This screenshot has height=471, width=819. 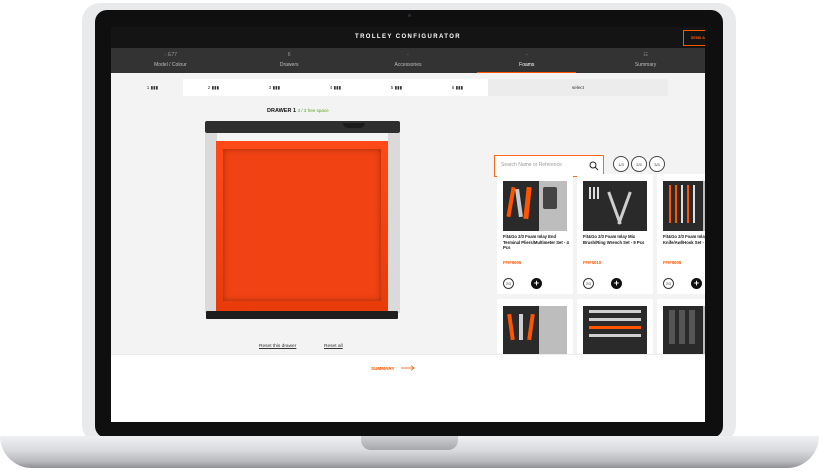 What do you see at coordinates (457, 87) in the screenshot?
I see `tab-drawer-6: 6 ▮▮▮` at bounding box center [457, 87].